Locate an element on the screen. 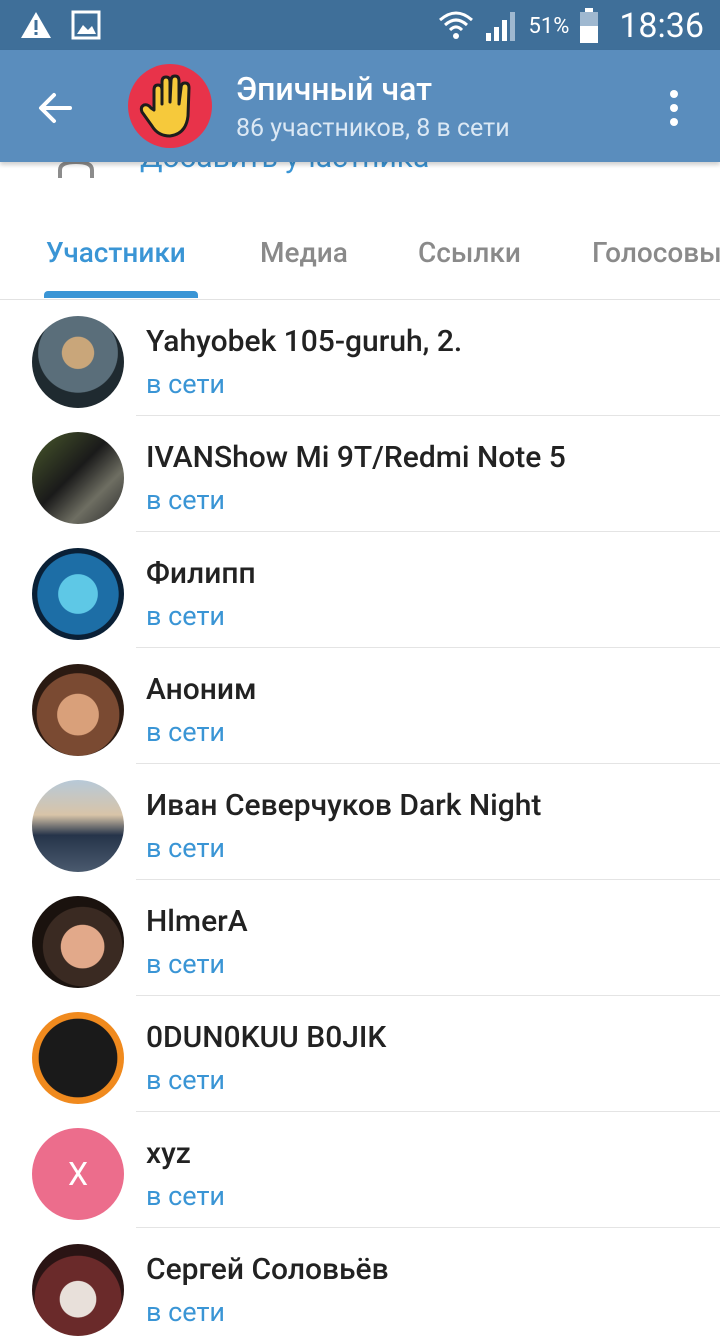  image-icon is located at coordinates (86, 25).